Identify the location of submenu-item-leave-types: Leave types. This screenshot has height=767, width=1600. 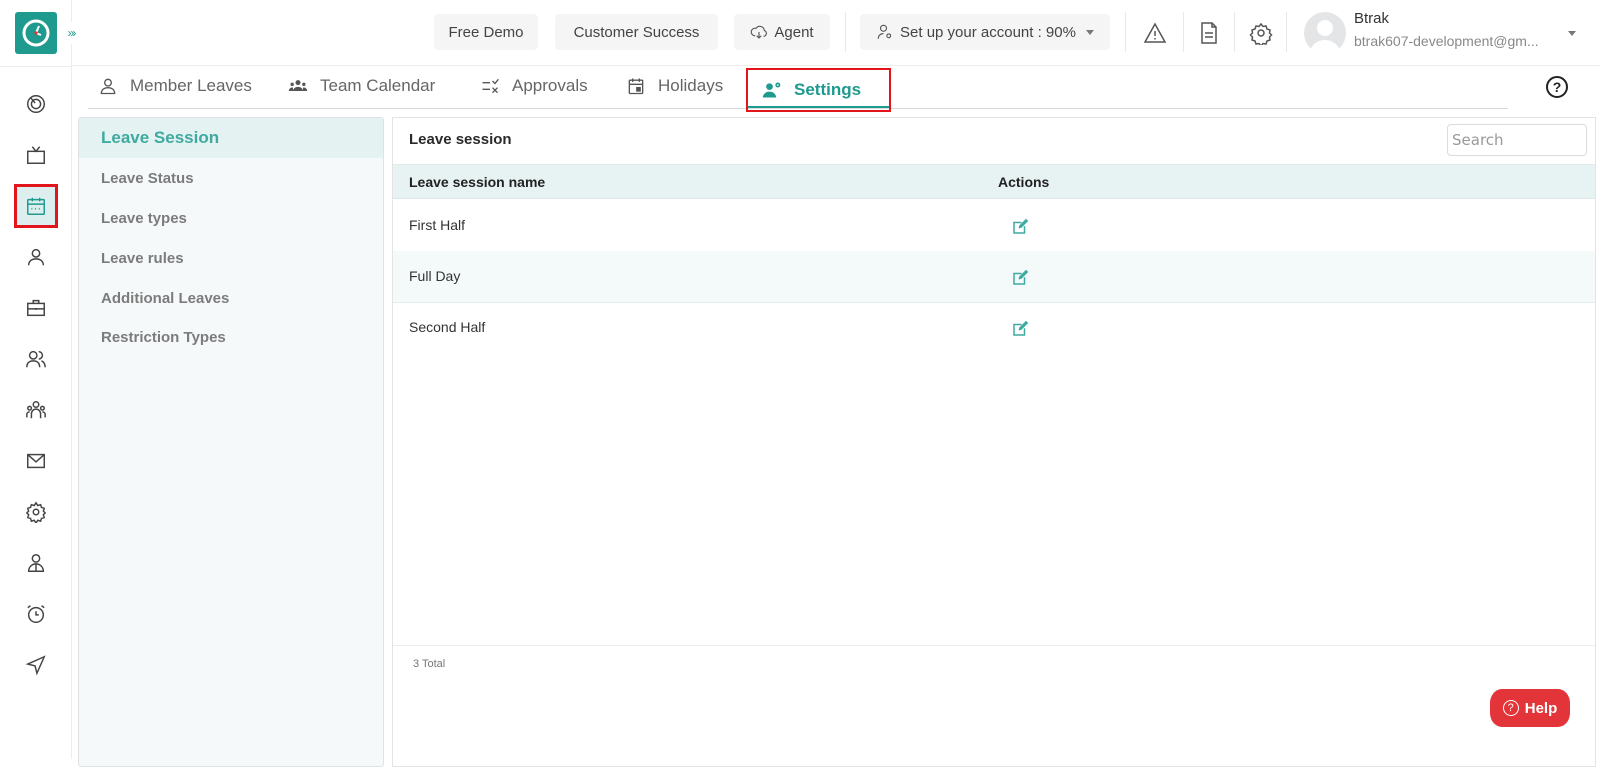
(231, 218).